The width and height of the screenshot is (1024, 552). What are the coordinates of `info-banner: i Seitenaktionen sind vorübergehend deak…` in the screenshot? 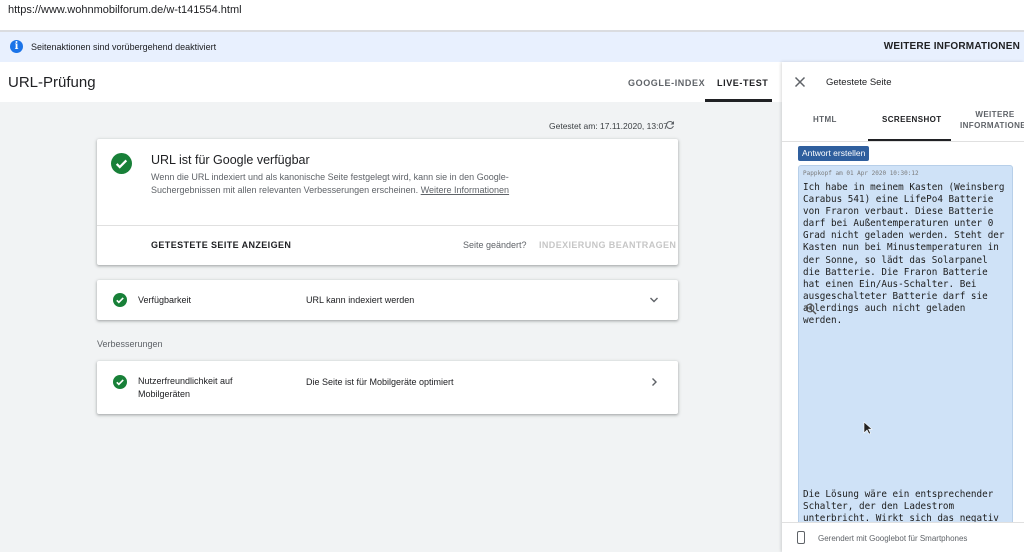 It's located at (512, 47).